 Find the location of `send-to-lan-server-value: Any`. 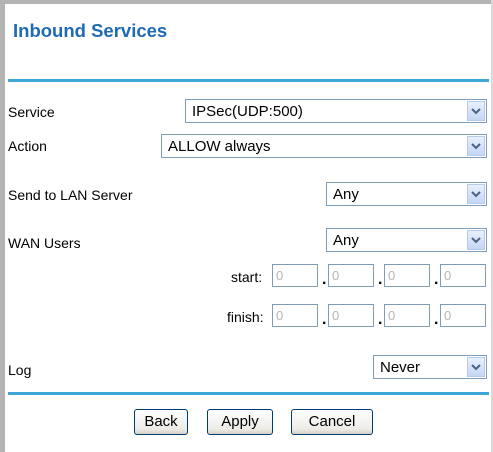

send-to-lan-server-value: Any is located at coordinates (346, 194).